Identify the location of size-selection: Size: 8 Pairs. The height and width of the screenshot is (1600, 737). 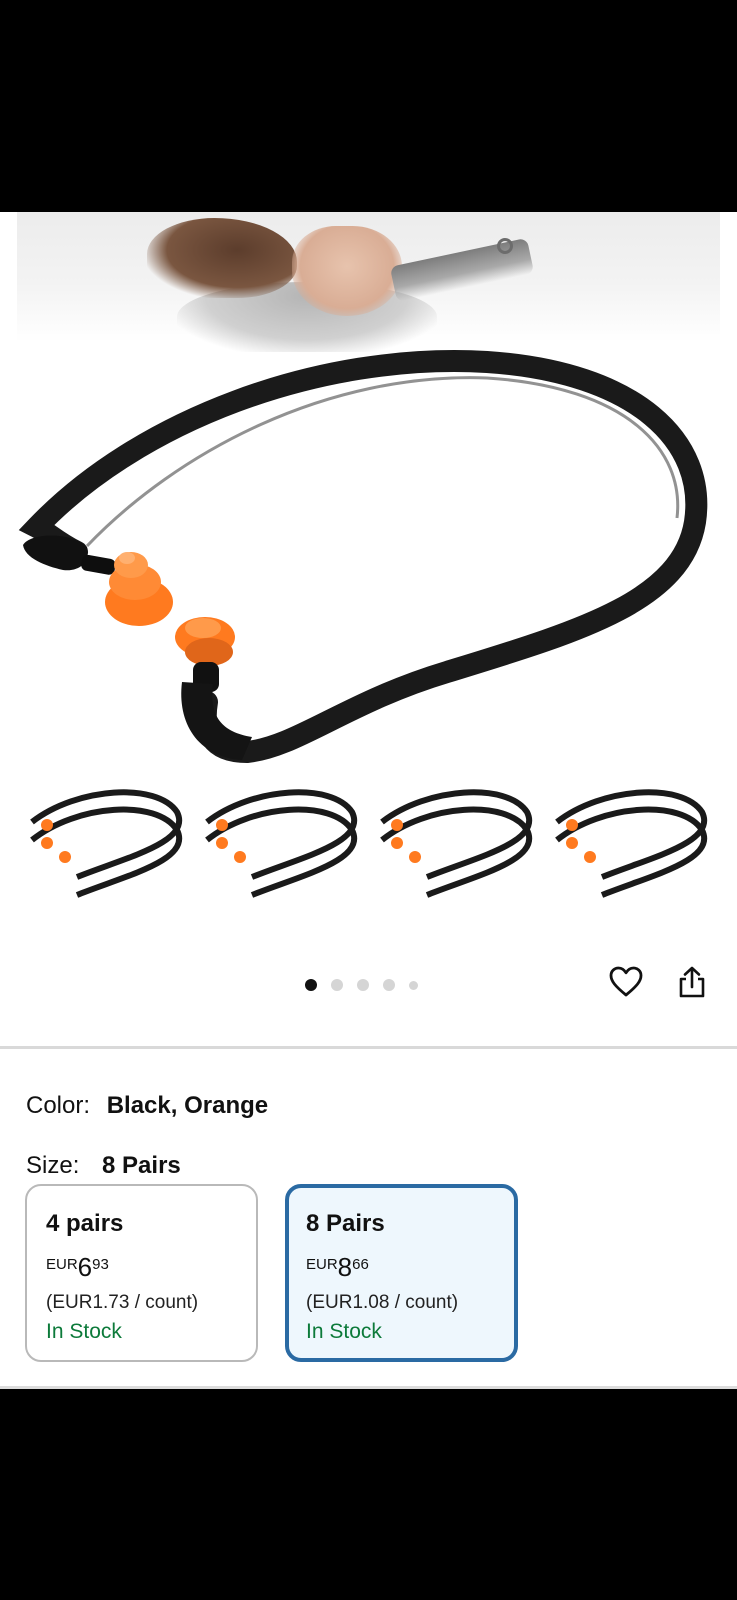
(103, 1166).